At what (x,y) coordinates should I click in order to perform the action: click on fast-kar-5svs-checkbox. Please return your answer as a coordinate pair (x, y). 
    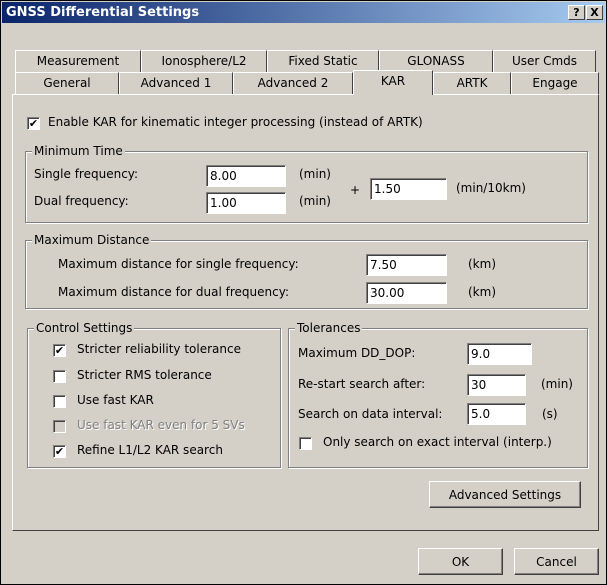
    Looking at the image, I should click on (59, 426).